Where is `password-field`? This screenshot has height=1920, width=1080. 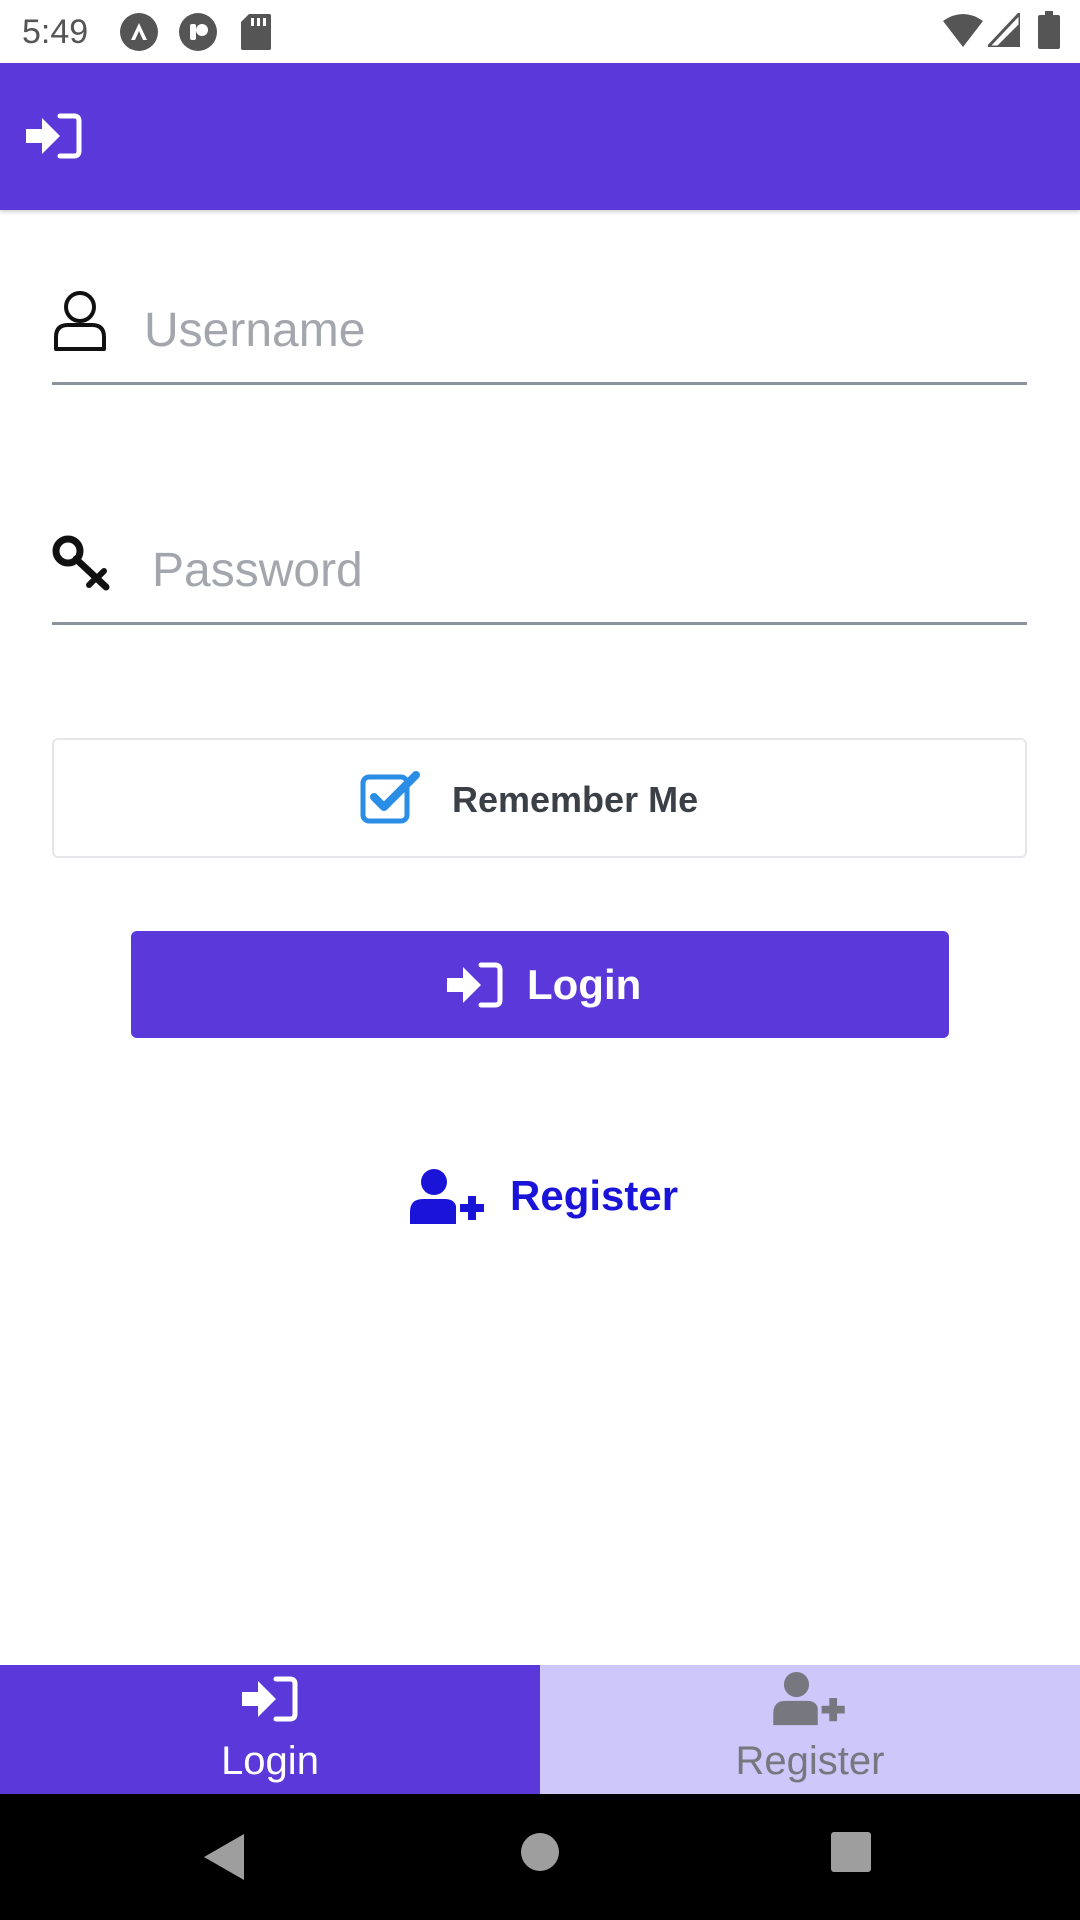 password-field is located at coordinates (539, 570).